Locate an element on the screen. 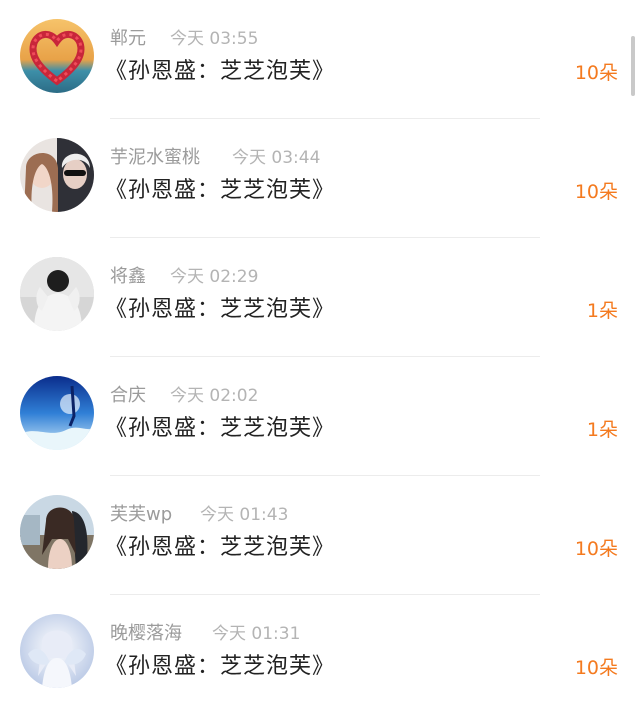 Image resolution: width=640 pixels, height=714 pixels. user-name: 合庆 is located at coordinates (128, 395).